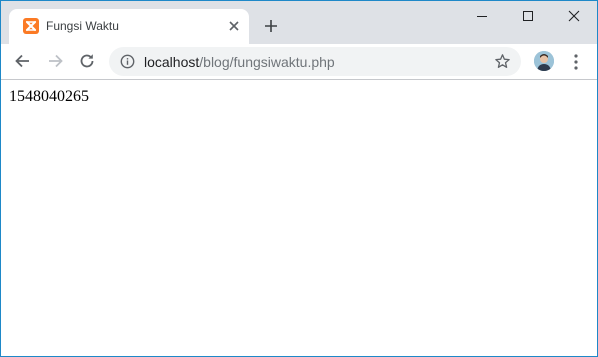 Image resolution: width=598 pixels, height=357 pixels. What do you see at coordinates (299, 22) in the screenshot?
I see `tab-strip: Fungsi Waktu` at bounding box center [299, 22].